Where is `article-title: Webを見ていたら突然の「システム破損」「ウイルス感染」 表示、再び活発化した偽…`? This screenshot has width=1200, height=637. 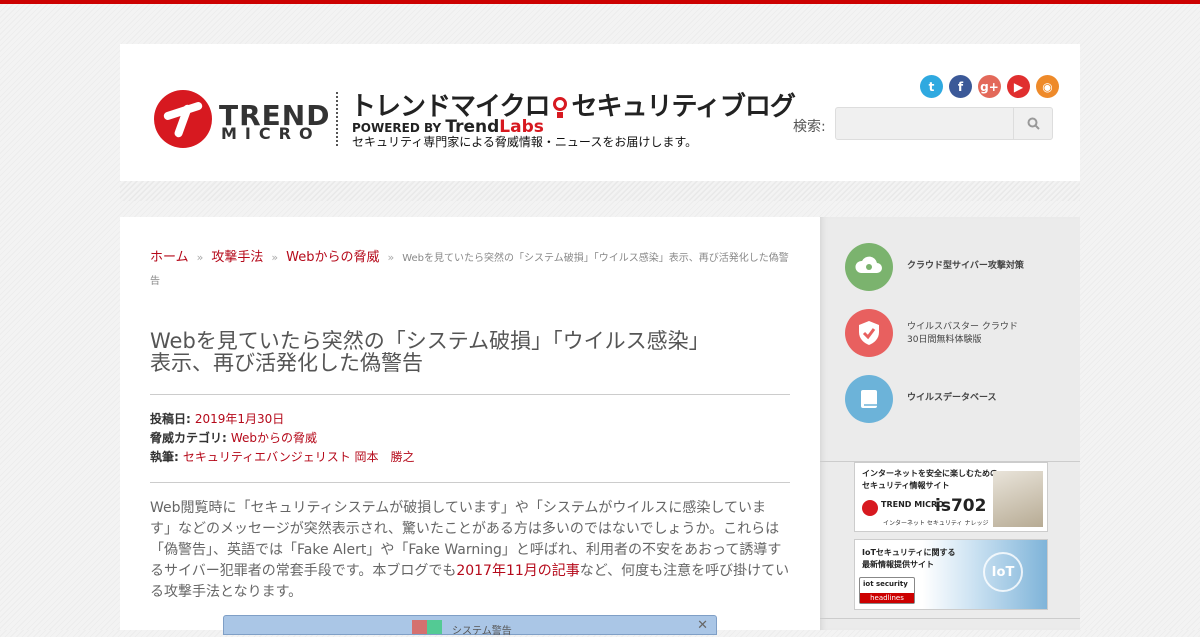 article-title: Webを見ていたら突然の「システム破損」「ウイルス感染」 表示、再び活発化した偽… is located at coordinates (470, 352).